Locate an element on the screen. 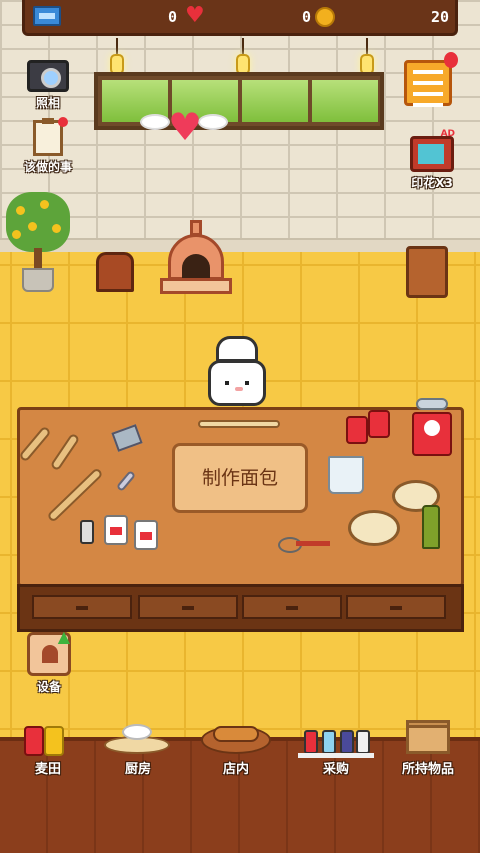 The height and width of the screenshot is (853, 480). currency-bar: 0 ♥ 0 20 is located at coordinates (240, 18).